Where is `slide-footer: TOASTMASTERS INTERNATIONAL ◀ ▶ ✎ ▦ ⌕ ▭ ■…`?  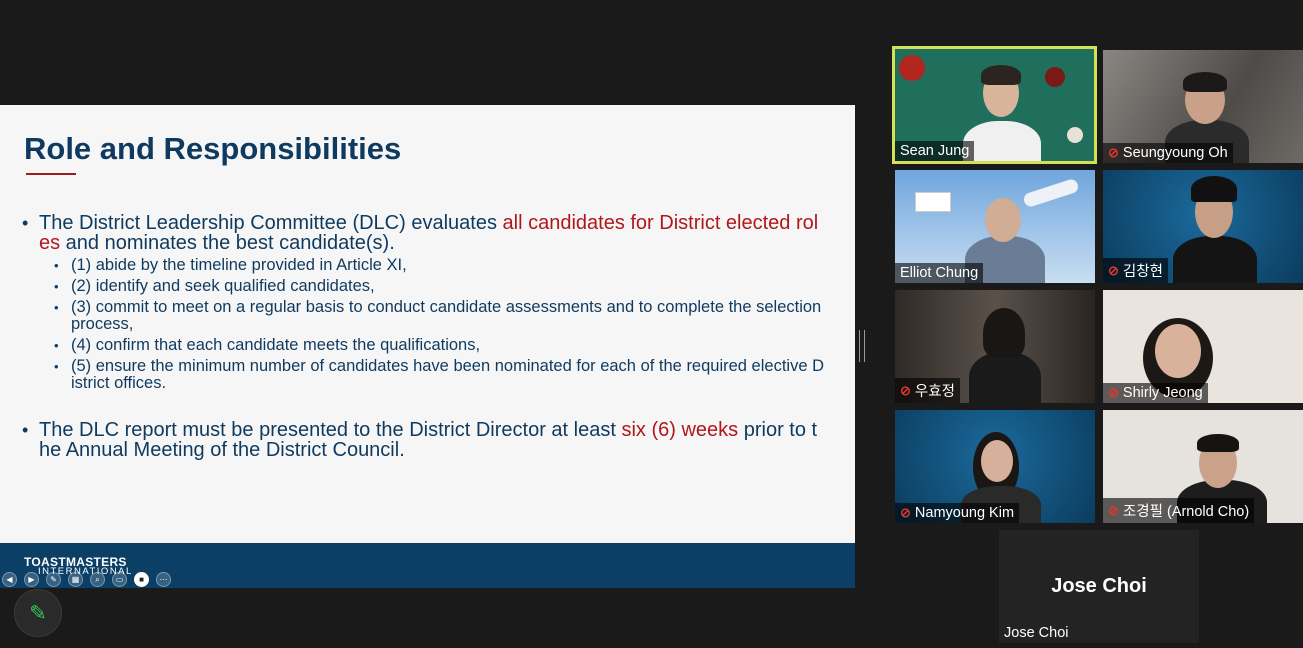 slide-footer: TOASTMASTERS INTERNATIONAL ◀ ▶ ✎ ▦ ⌕ ▭ ■… is located at coordinates (427, 565).